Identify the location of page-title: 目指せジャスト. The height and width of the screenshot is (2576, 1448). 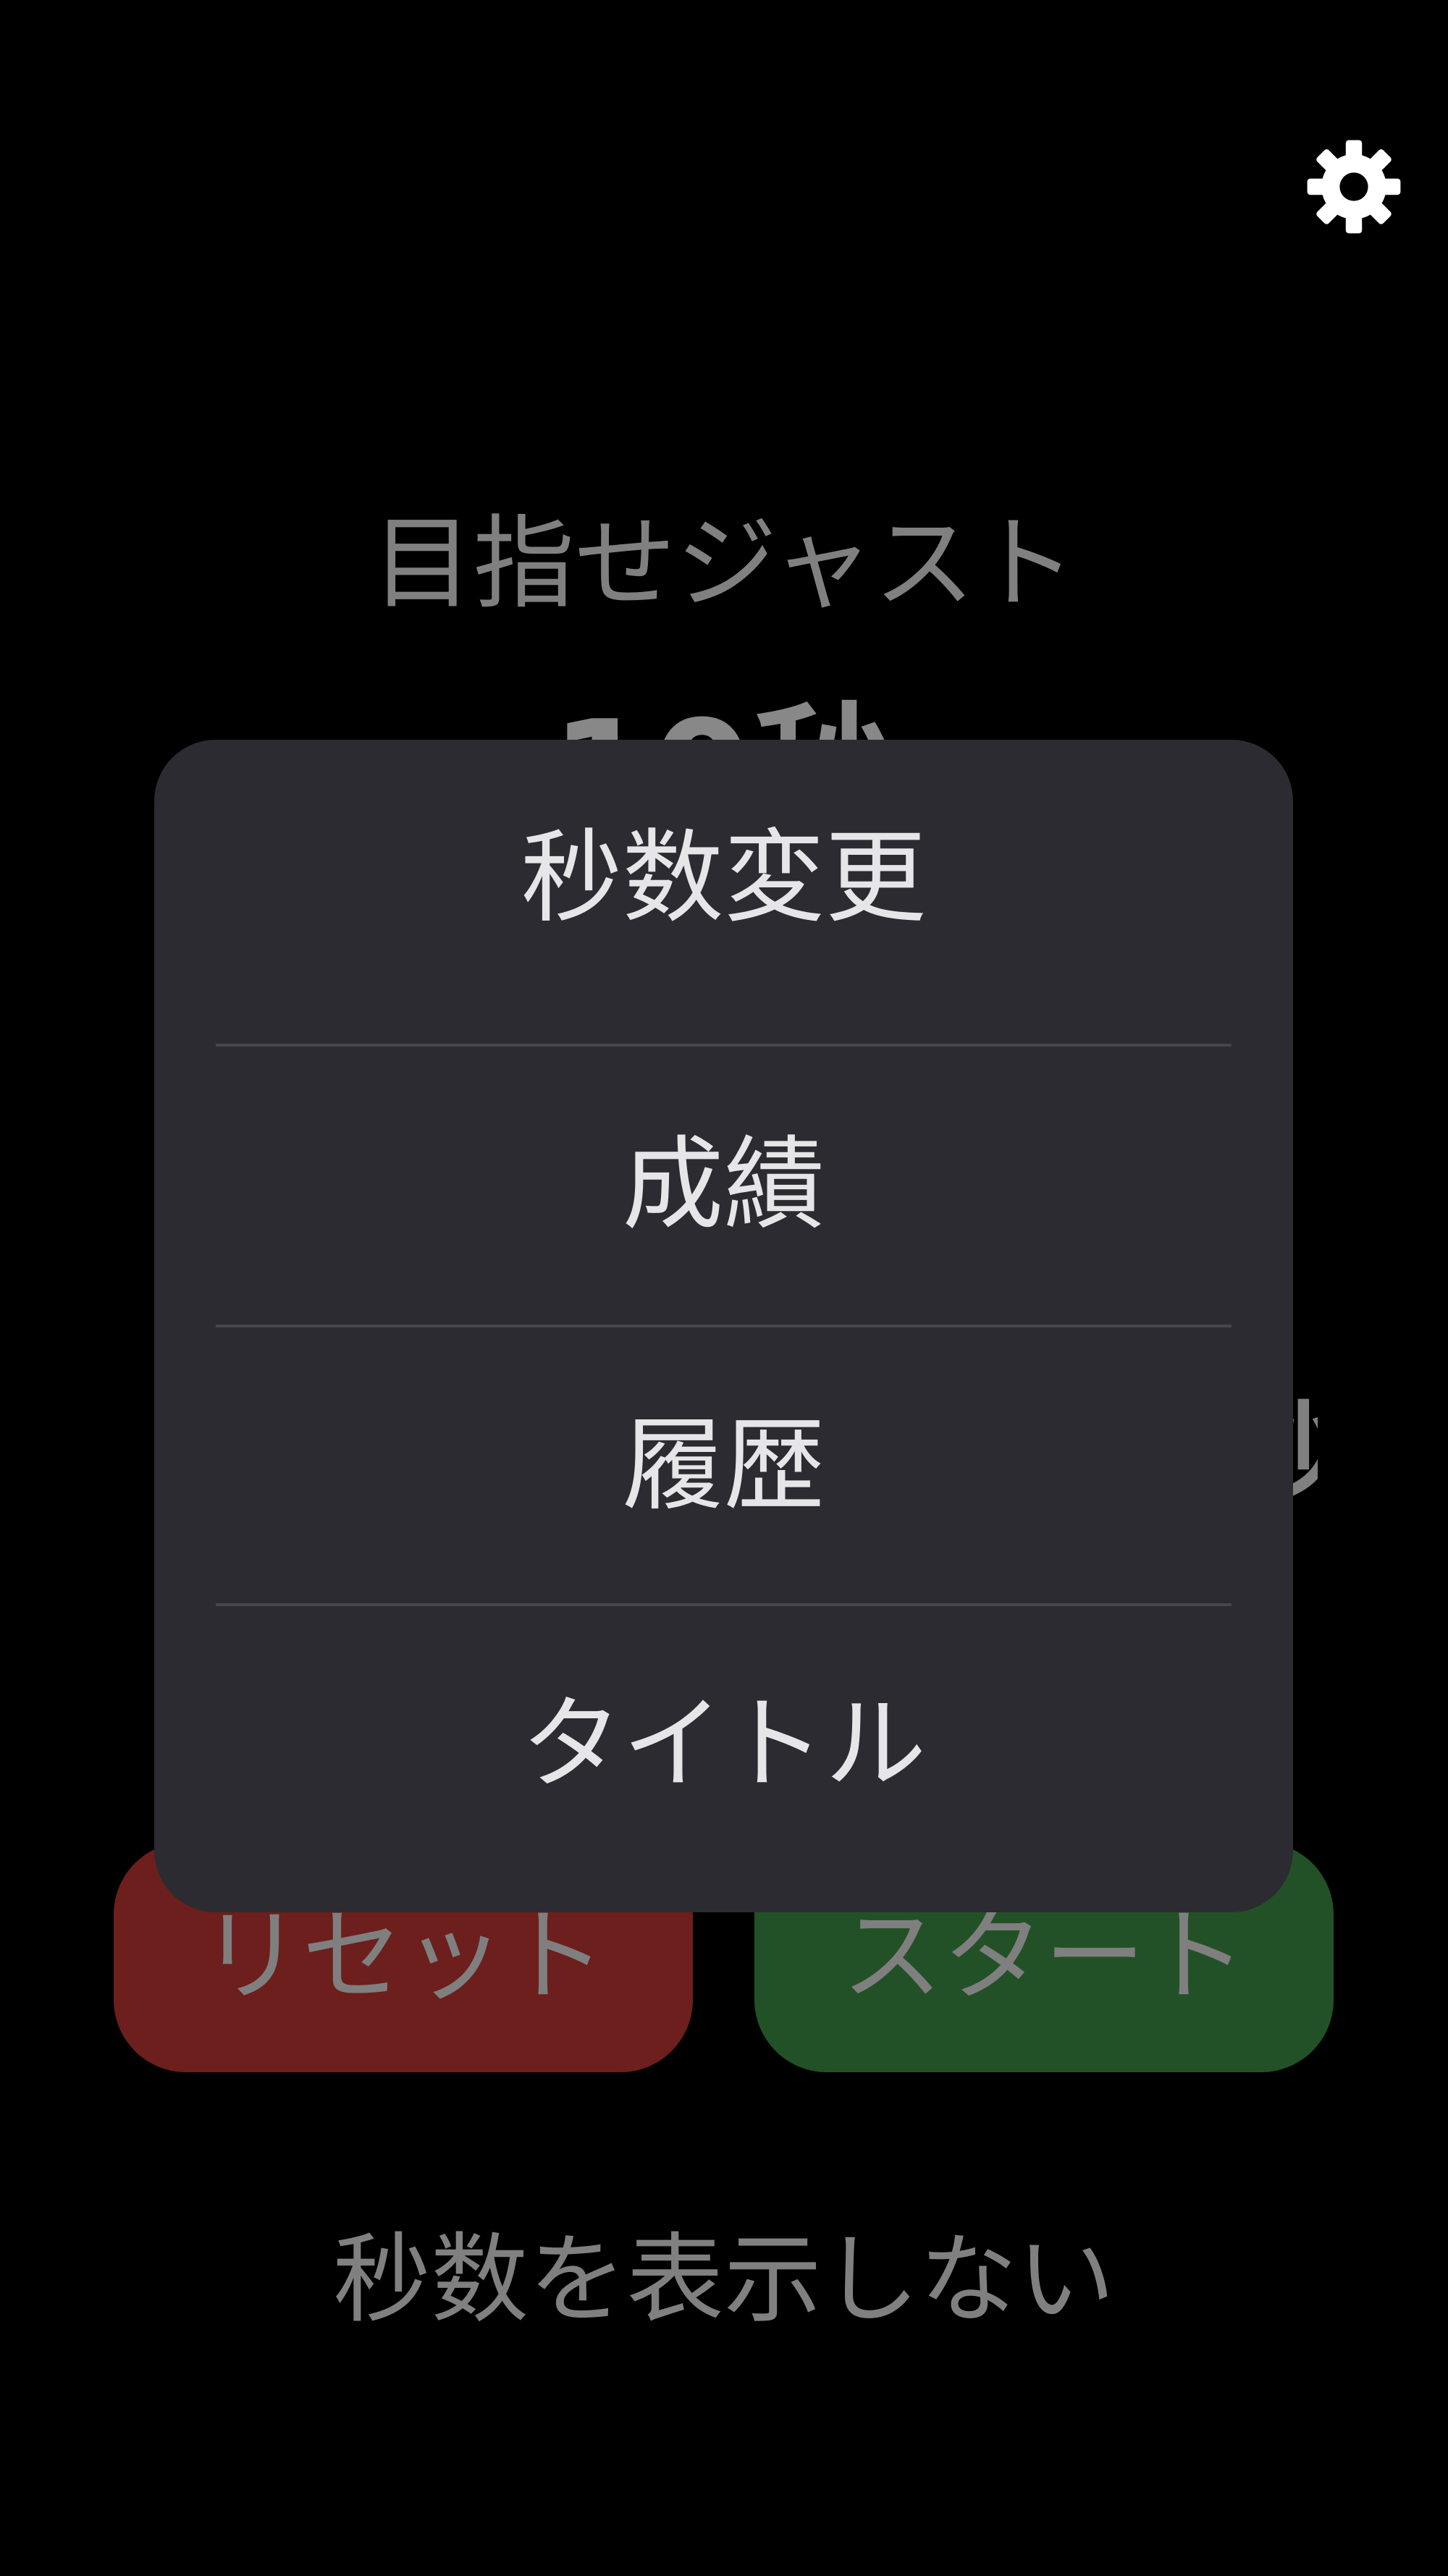
(724, 564).